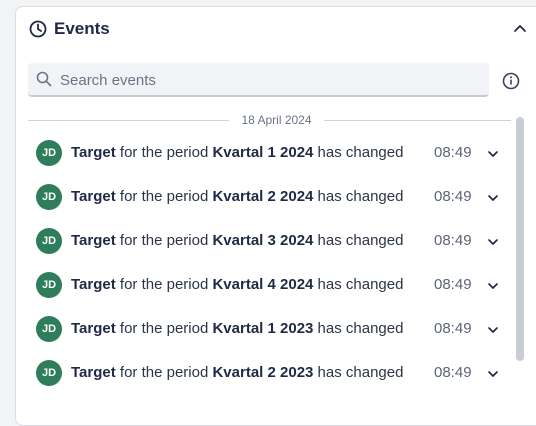 The height and width of the screenshot is (426, 536). Describe the element at coordinates (520, 28) in the screenshot. I see `chevron-up-icon` at that location.